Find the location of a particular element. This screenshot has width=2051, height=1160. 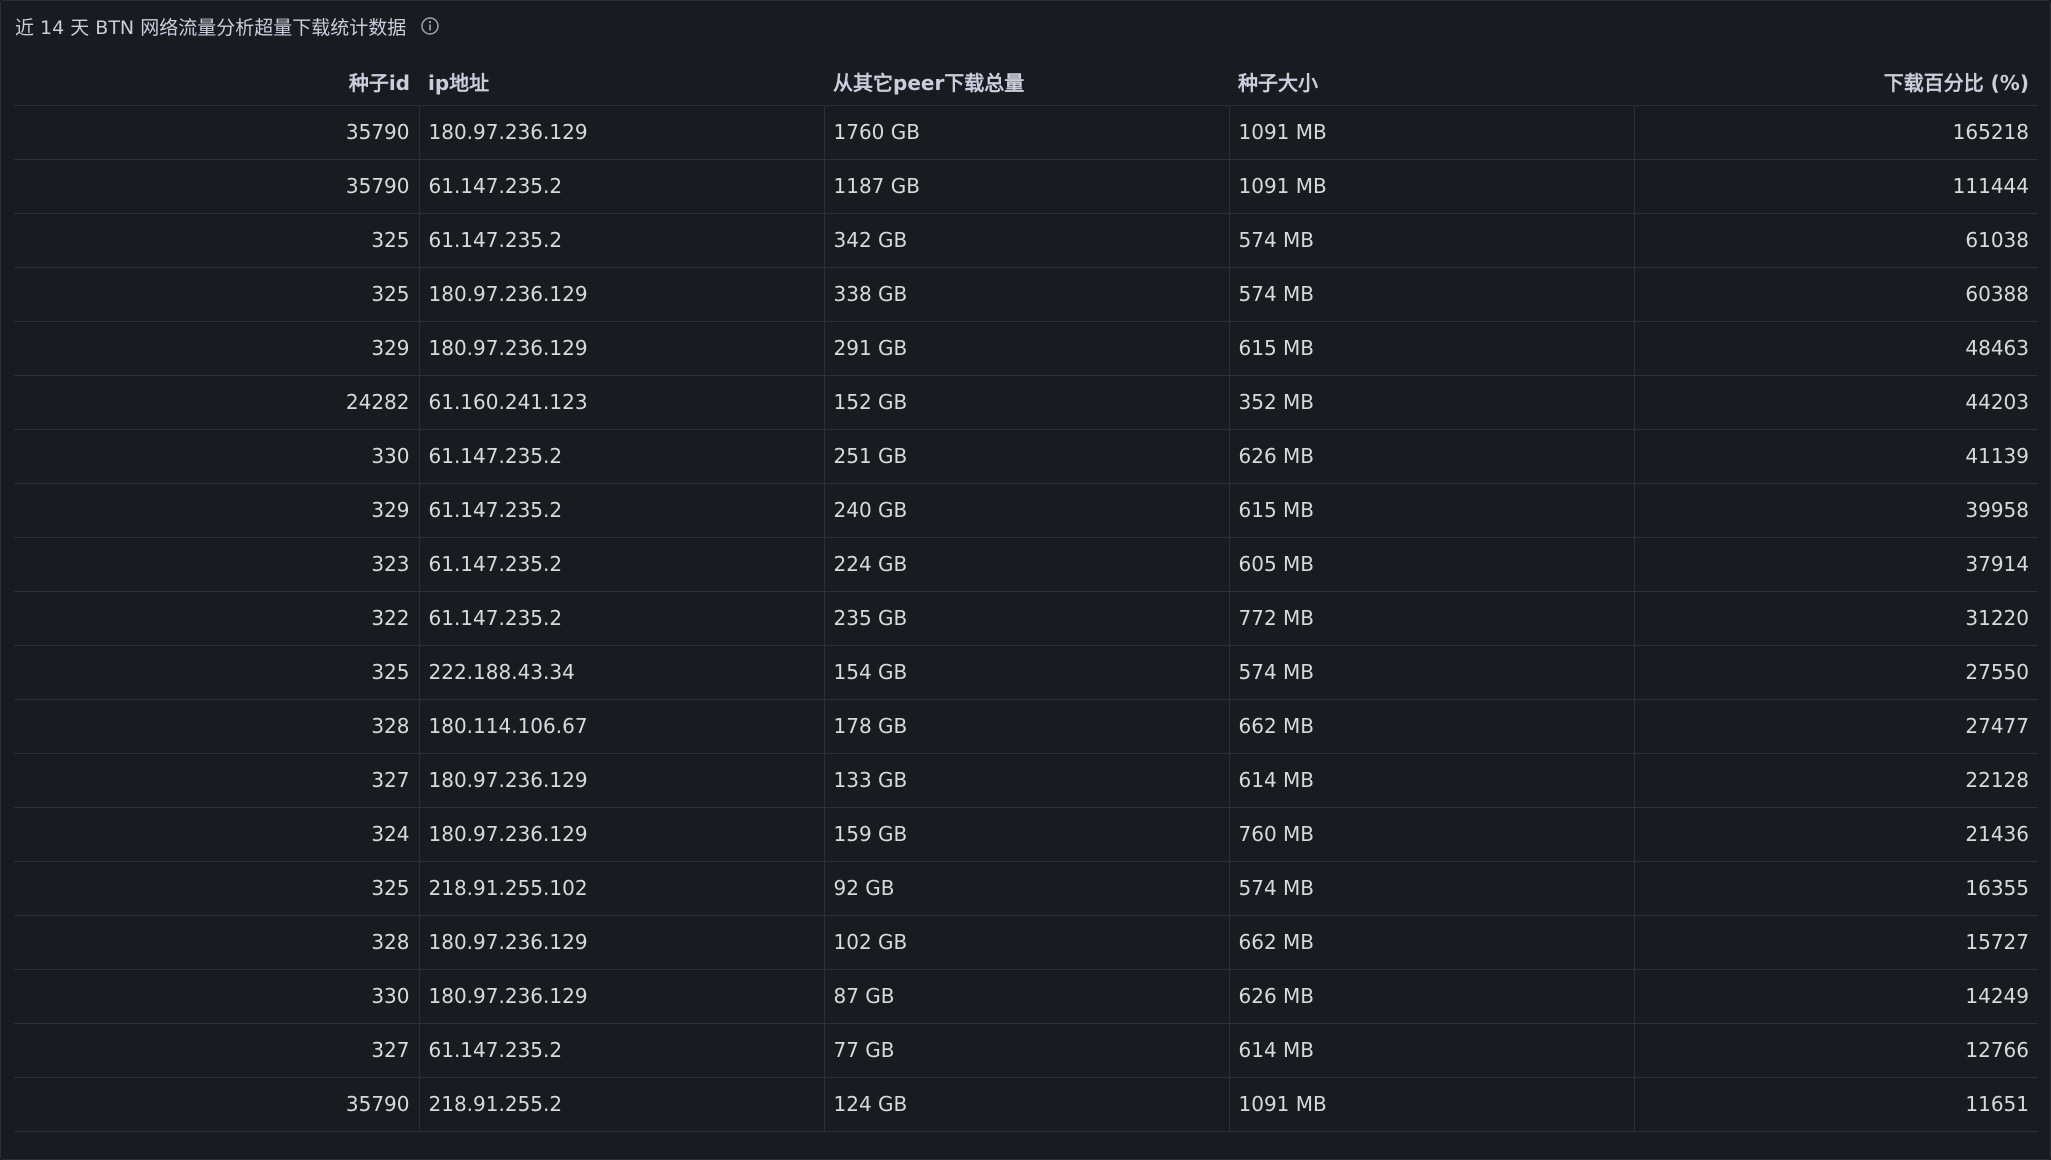

table-row: 35790 61.147.235.2 1187 GB 1091 MB 111444 is located at coordinates (1026, 186).